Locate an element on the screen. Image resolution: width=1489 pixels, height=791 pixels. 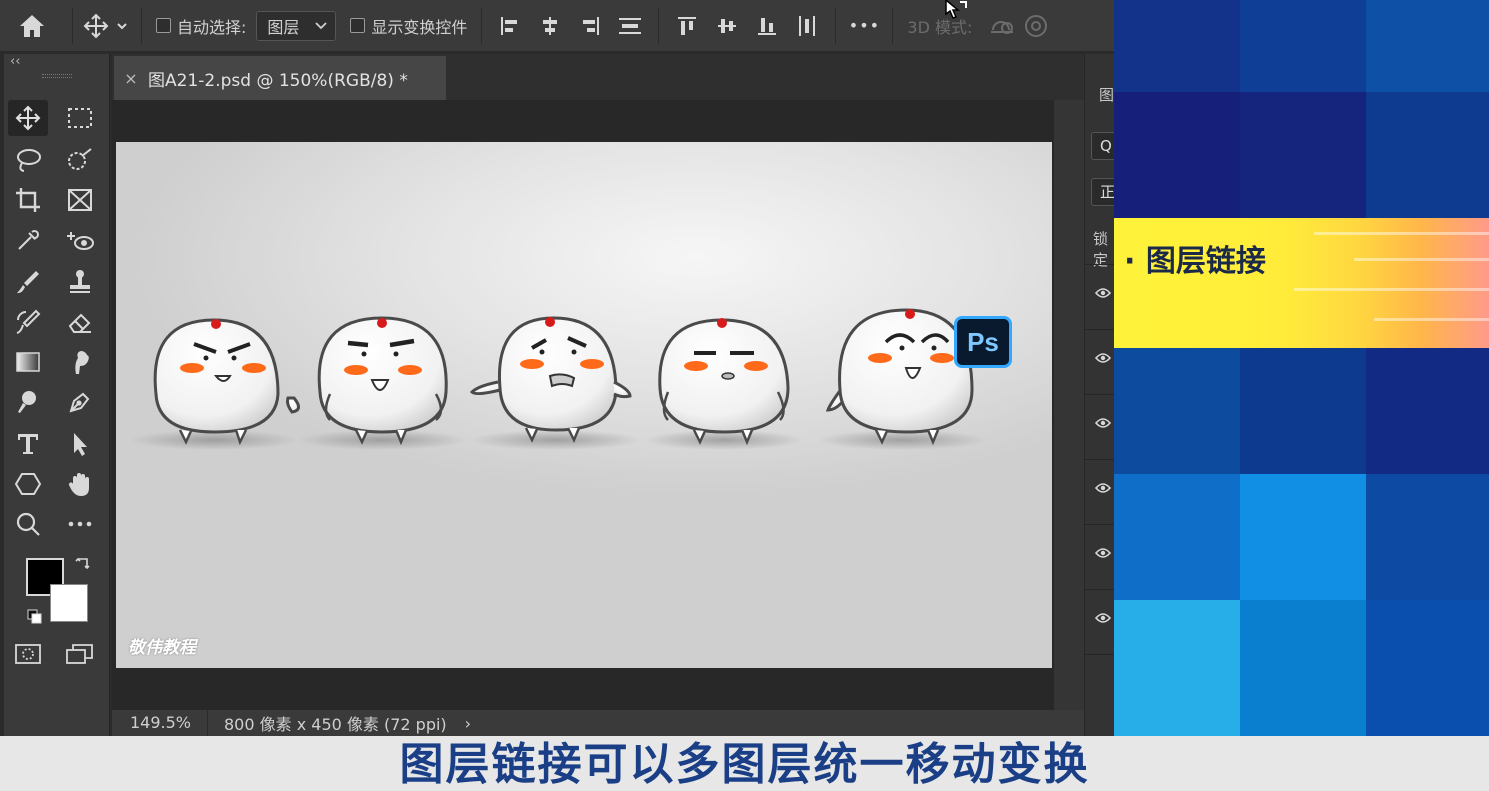
gradient-tool-icon is located at coordinates (28, 362).